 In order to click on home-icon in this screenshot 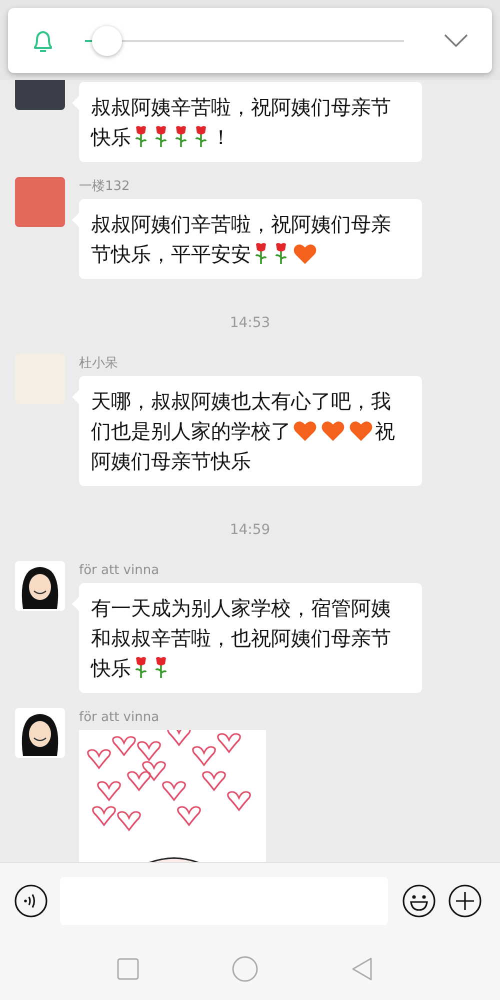, I will do `click(245, 969)`.